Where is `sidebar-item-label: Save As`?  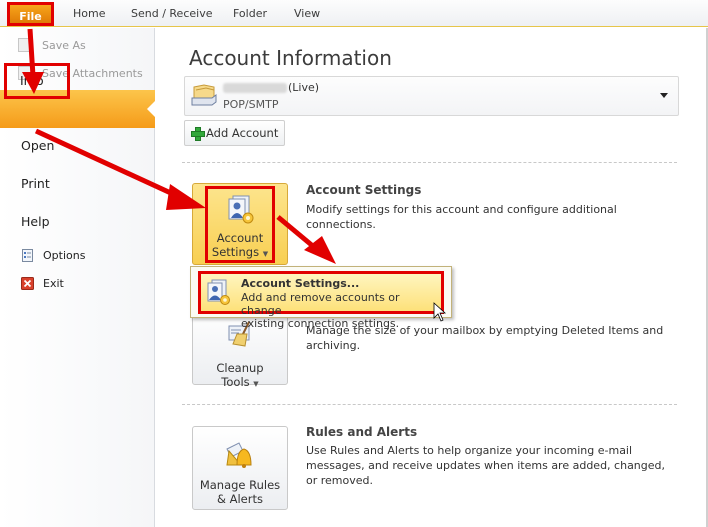 sidebar-item-label: Save As is located at coordinates (64, 45).